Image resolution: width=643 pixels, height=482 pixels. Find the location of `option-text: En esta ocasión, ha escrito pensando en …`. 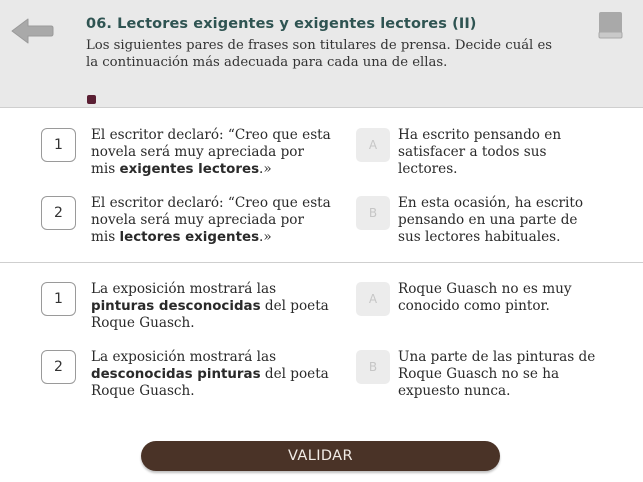

option-text: En esta ocasión, ha escrito pensando en … is located at coordinates (491, 220).